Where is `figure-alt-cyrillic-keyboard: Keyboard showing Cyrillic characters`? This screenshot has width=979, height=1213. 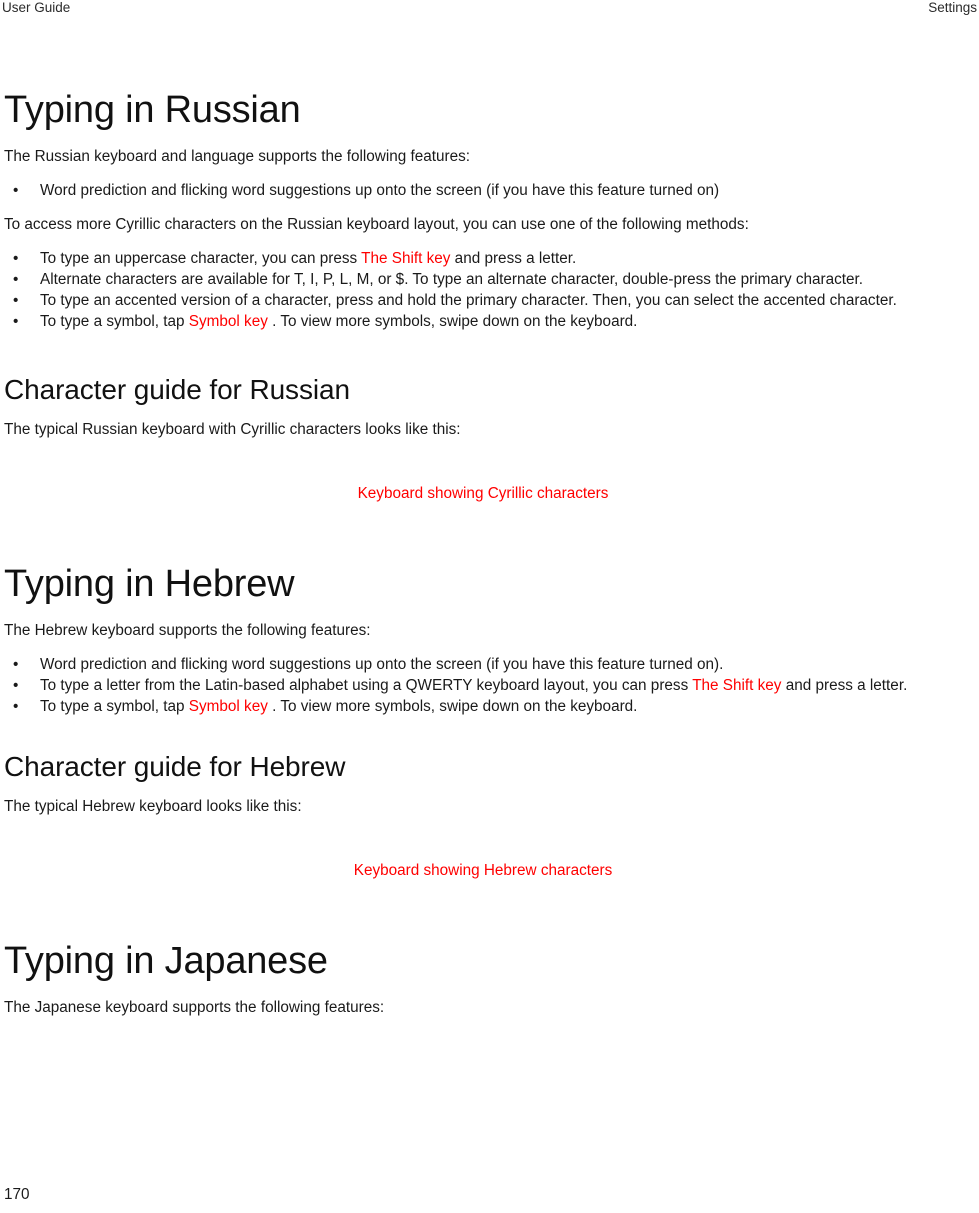 figure-alt-cyrillic-keyboard: Keyboard showing Cyrillic characters is located at coordinates (483, 493).